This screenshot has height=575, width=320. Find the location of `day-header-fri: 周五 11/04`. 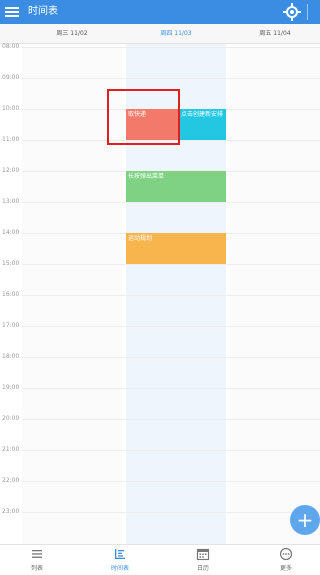

day-header-fri: 周五 11/04 is located at coordinates (275, 34).